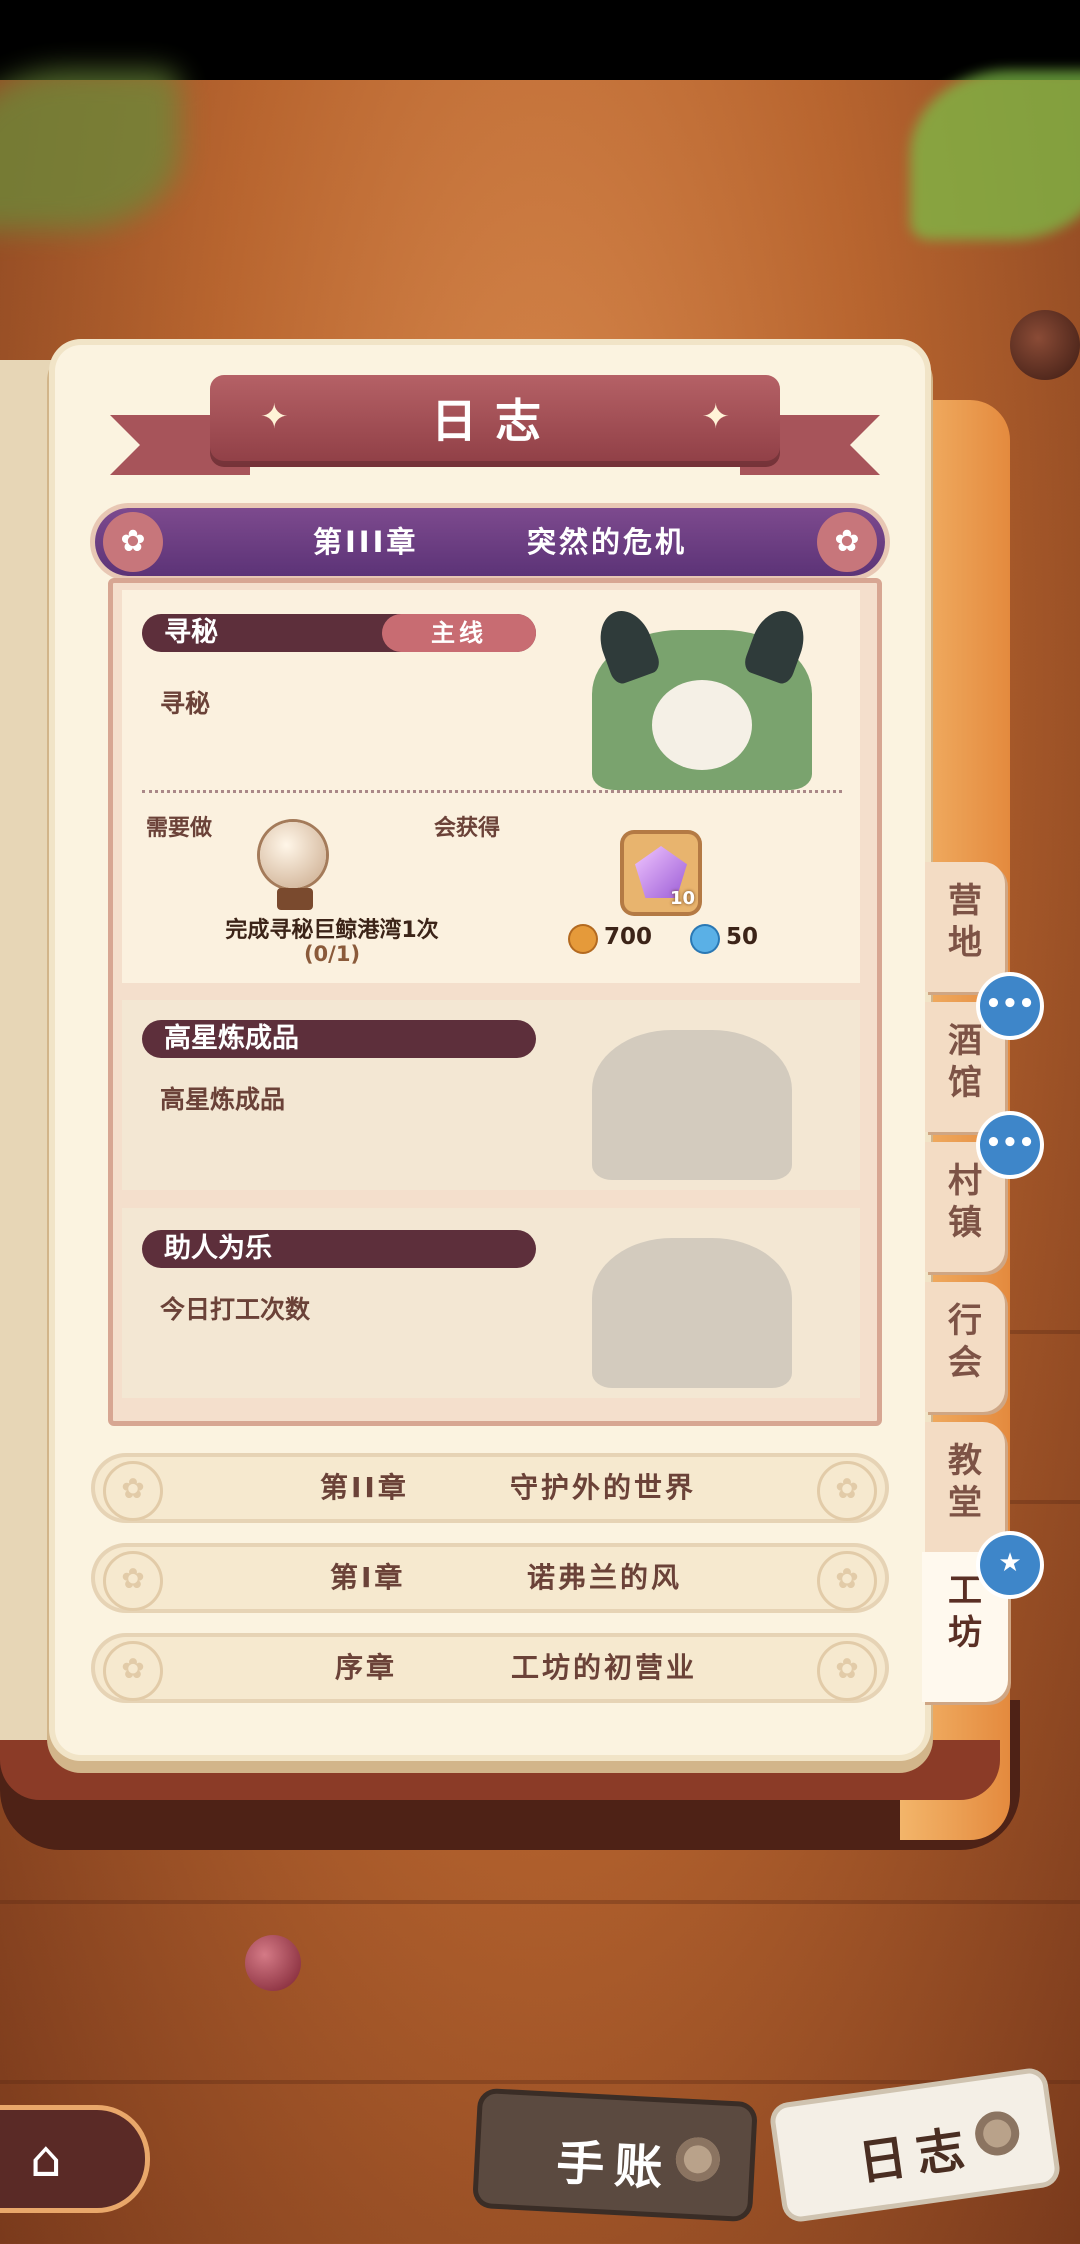 This screenshot has height=2244, width=1080. Describe the element at coordinates (332, 954) in the screenshot. I see `quest-progress: (0/1)` at that location.